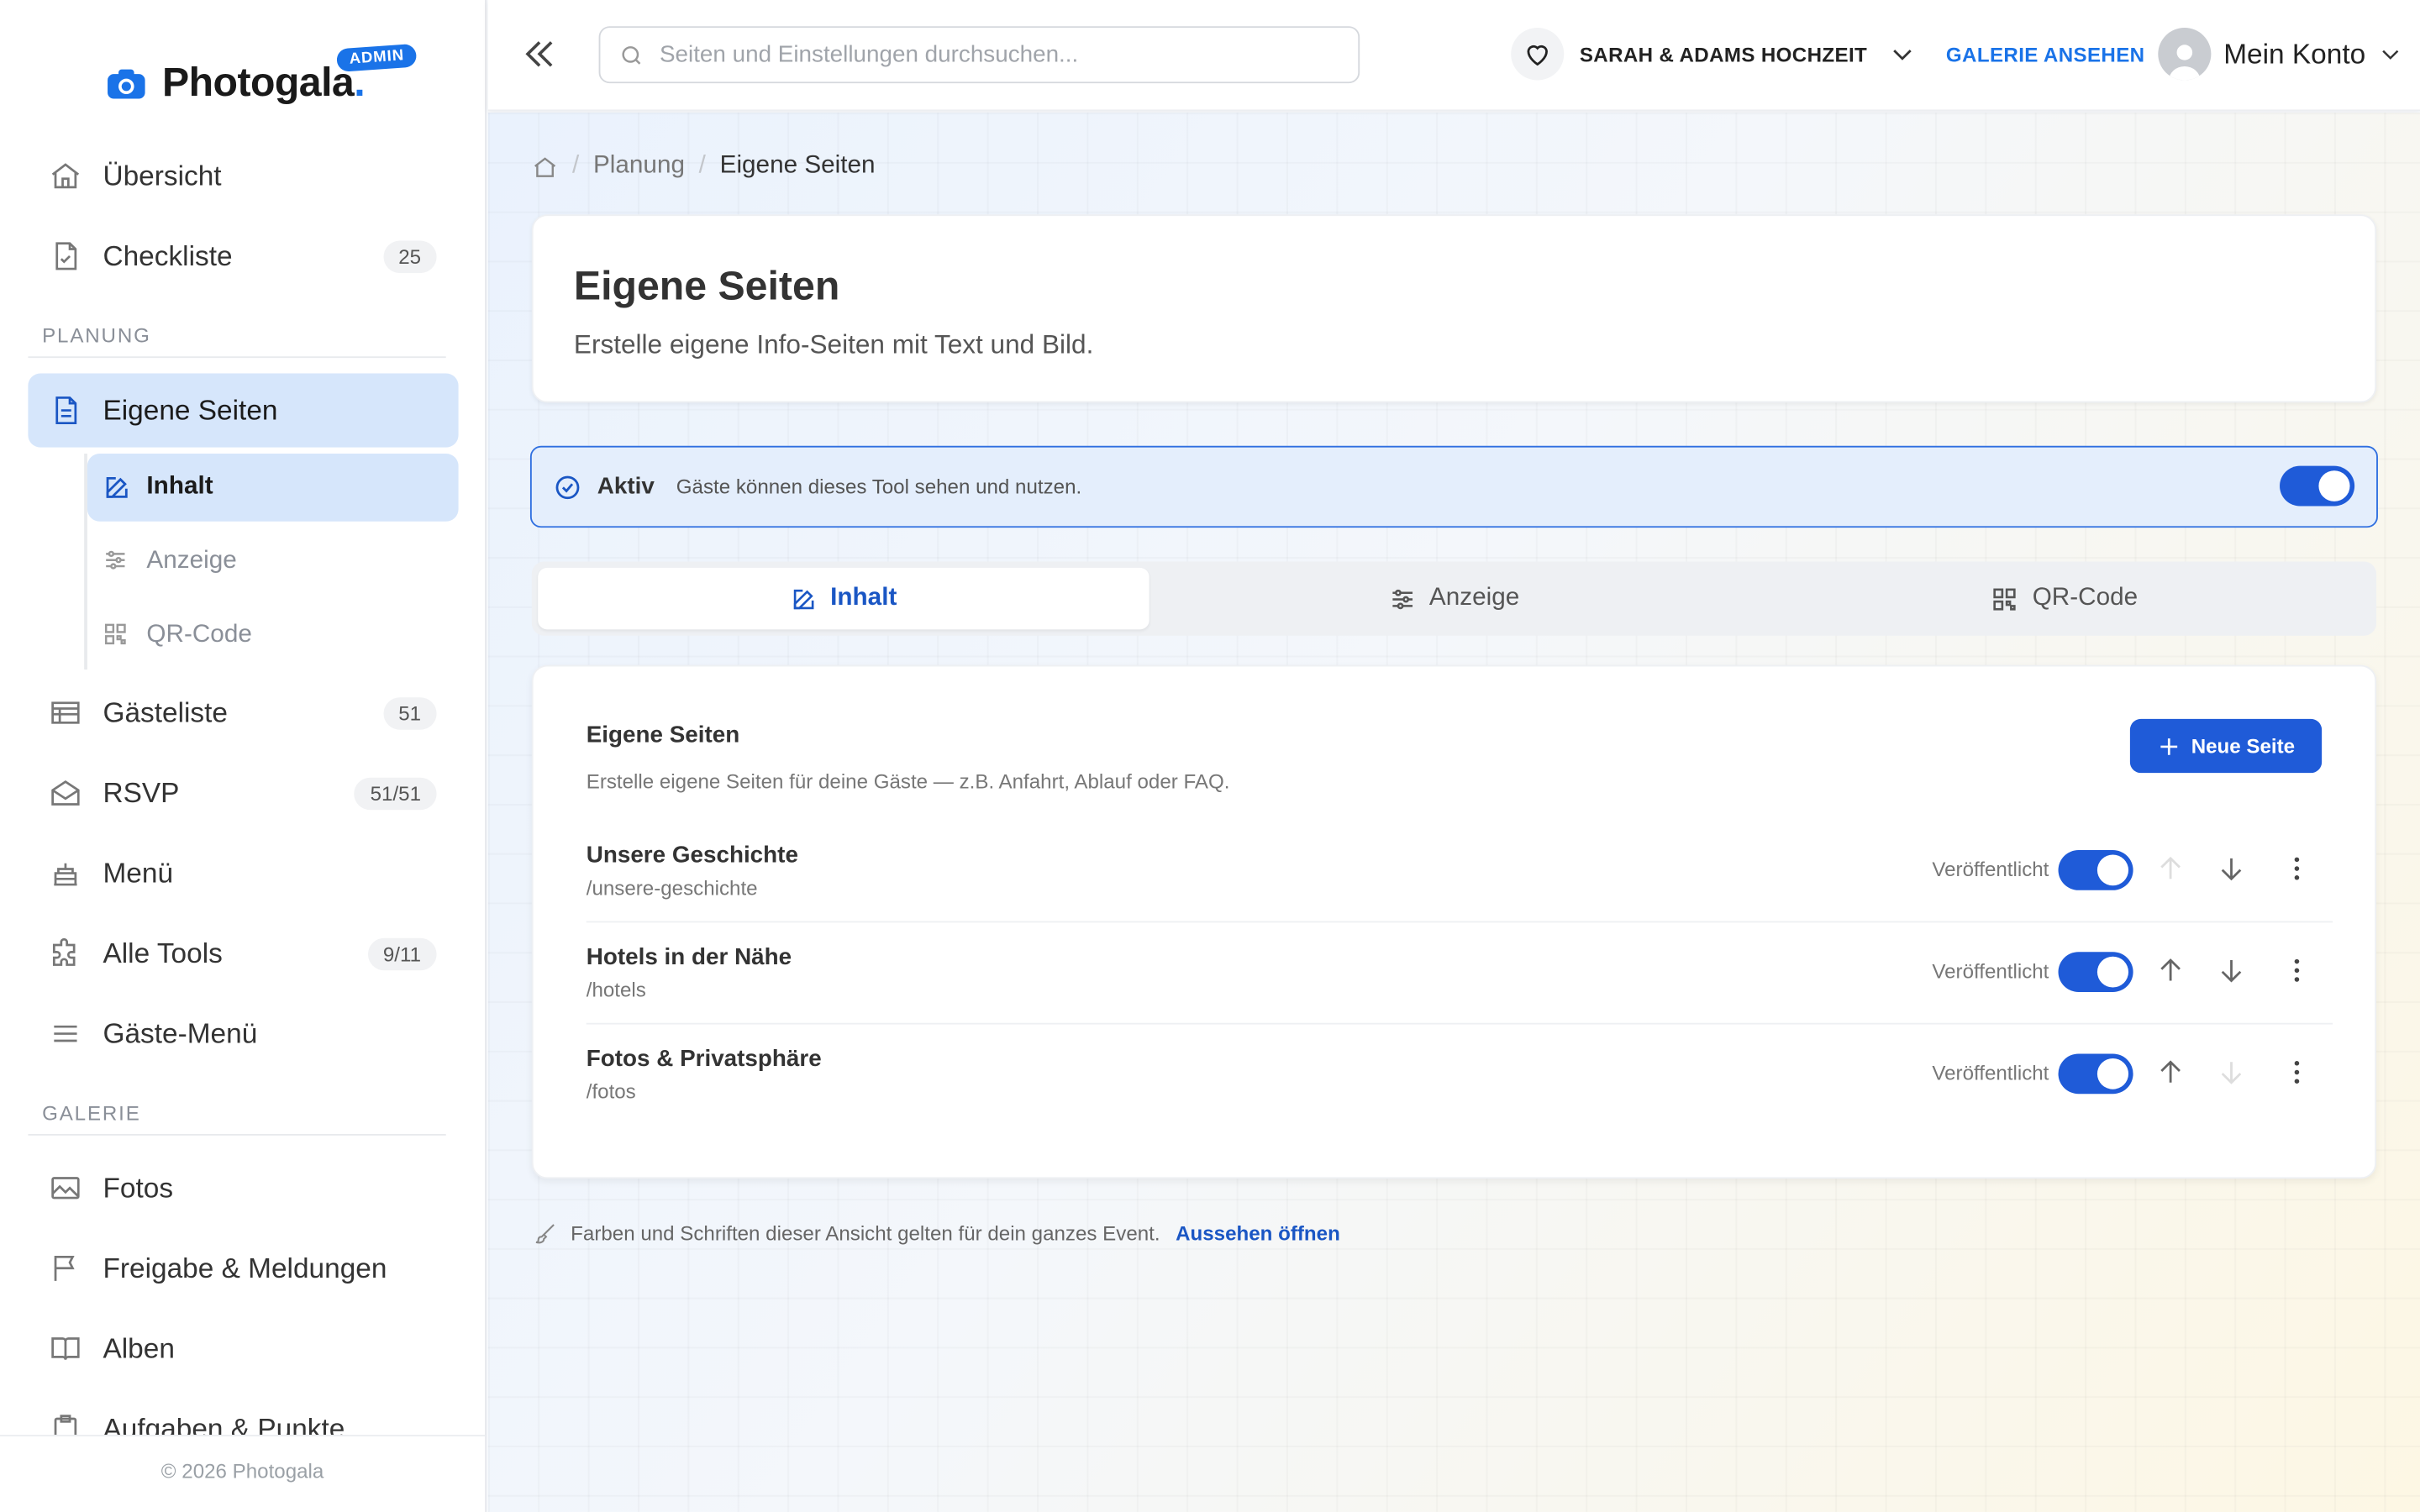 The height and width of the screenshot is (1512, 2420). What do you see at coordinates (626, 487) in the screenshot?
I see `active-label: Aktiv` at bounding box center [626, 487].